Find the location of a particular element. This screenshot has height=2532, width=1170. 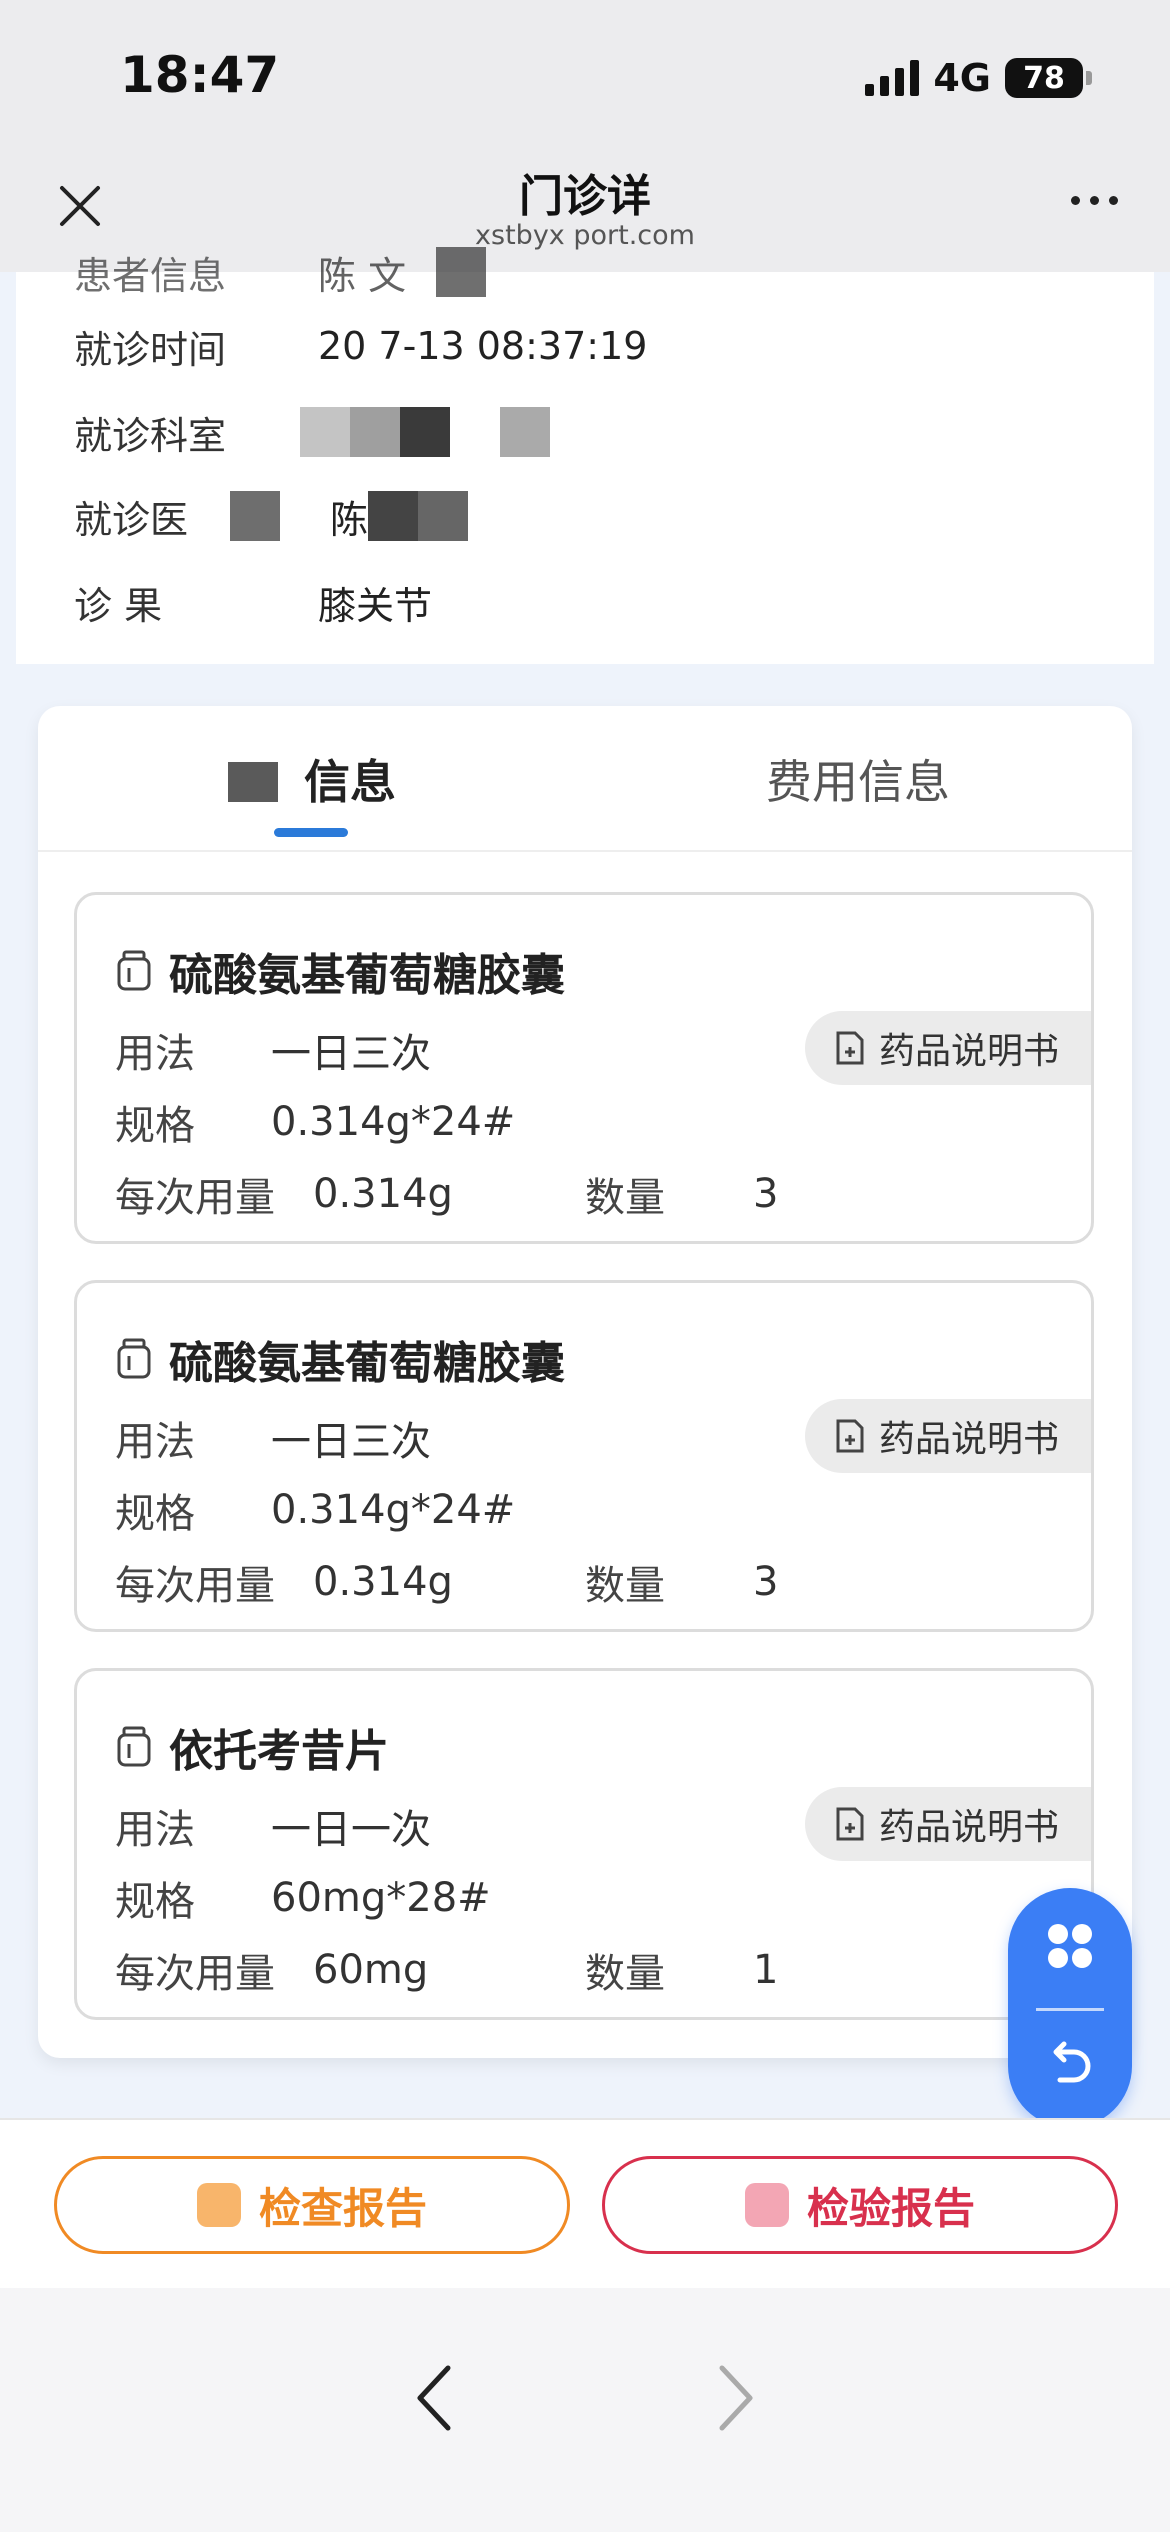

signal-icon is located at coordinates (892, 78).